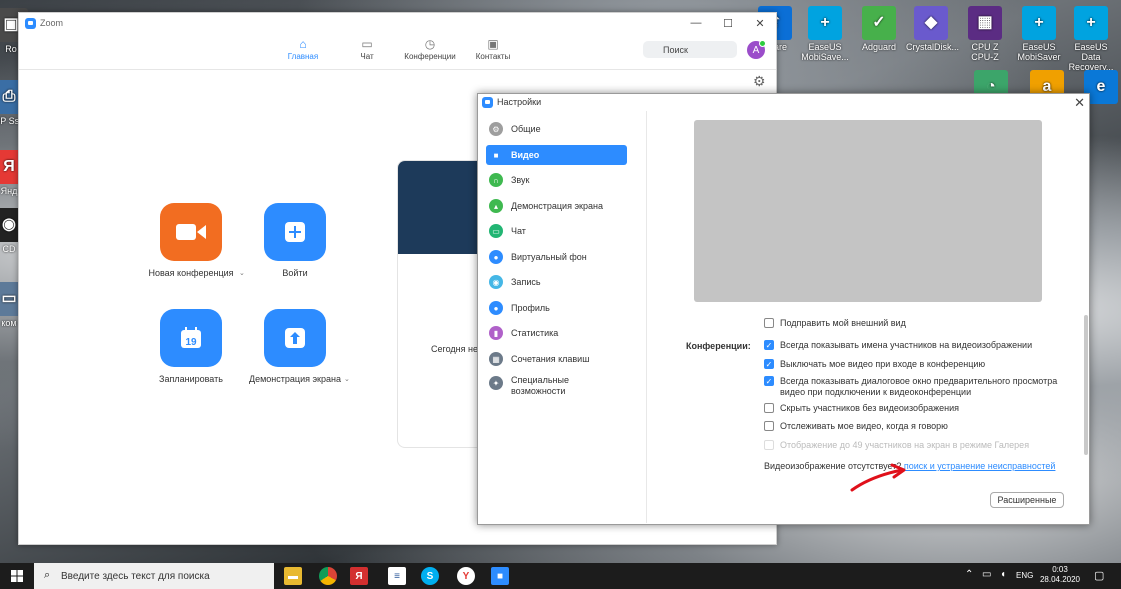 Image resolution: width=1121 pixels, height=589 pixels. What do you see at coordinates (154, 576) in the screenshot?
I see `taskbar-search-input` at bounding box center [154, 576].